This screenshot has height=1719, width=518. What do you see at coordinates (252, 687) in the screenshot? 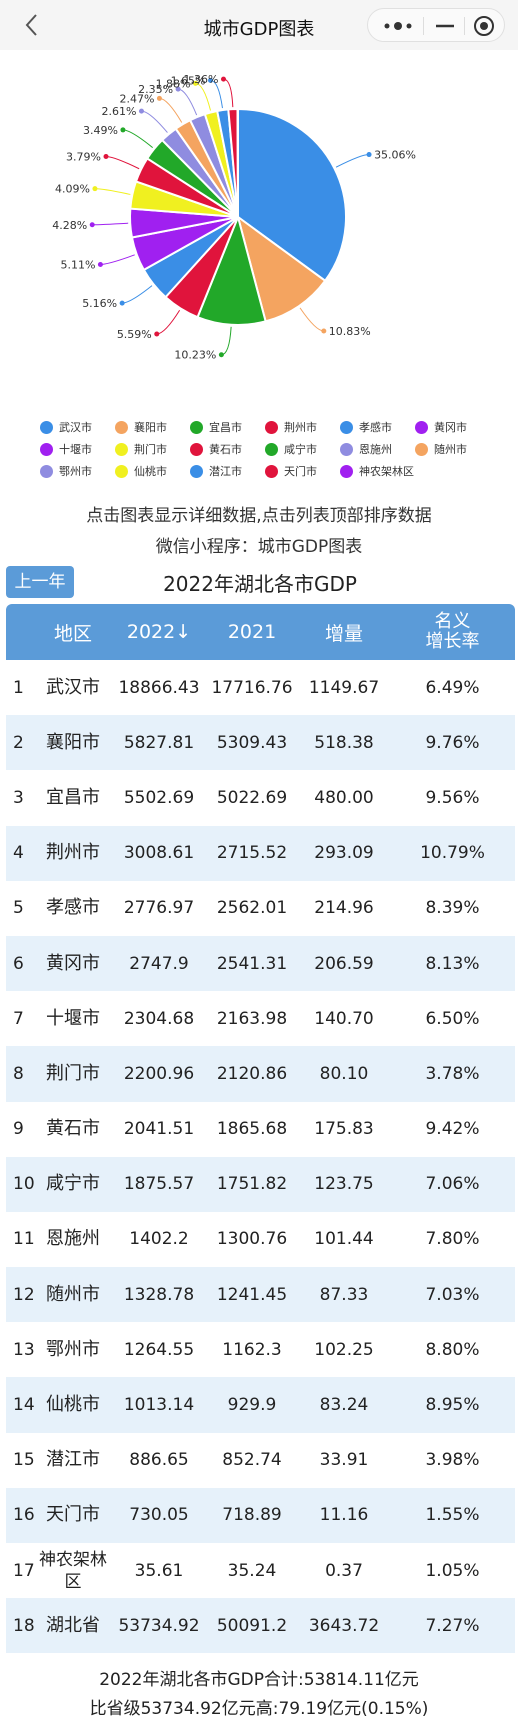
I see `row-gdp-2021: 17716.76` at bounding box center [252, 687].